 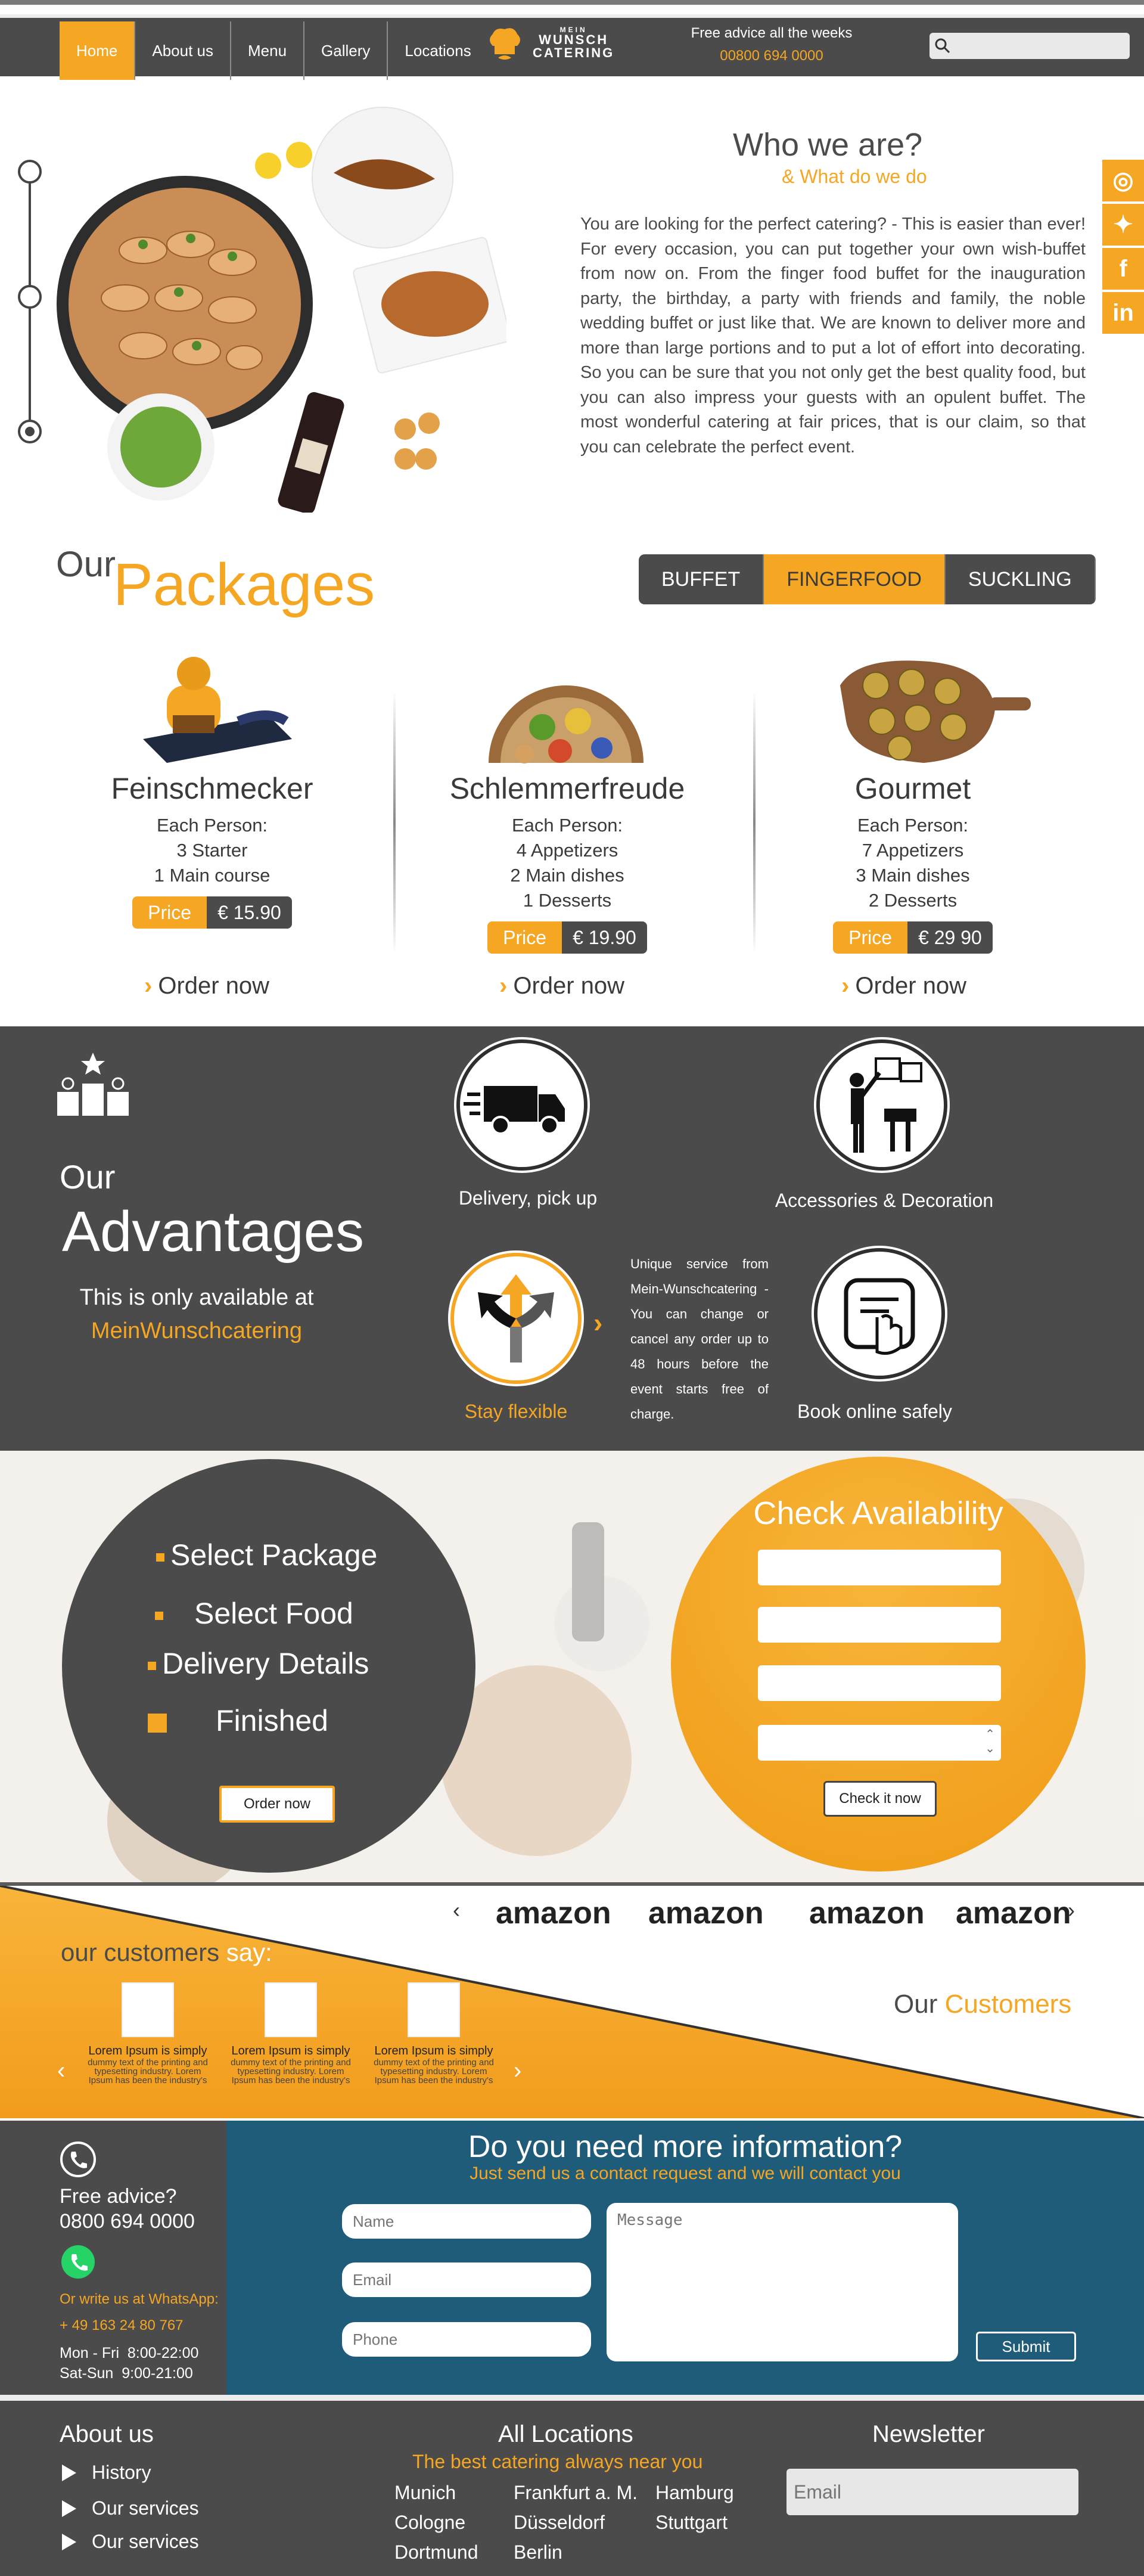 What do you see at coordinates (145, 2508) in the screenshot?
I see `footer-link-label: Our services` at bounding box center [145, 2508].